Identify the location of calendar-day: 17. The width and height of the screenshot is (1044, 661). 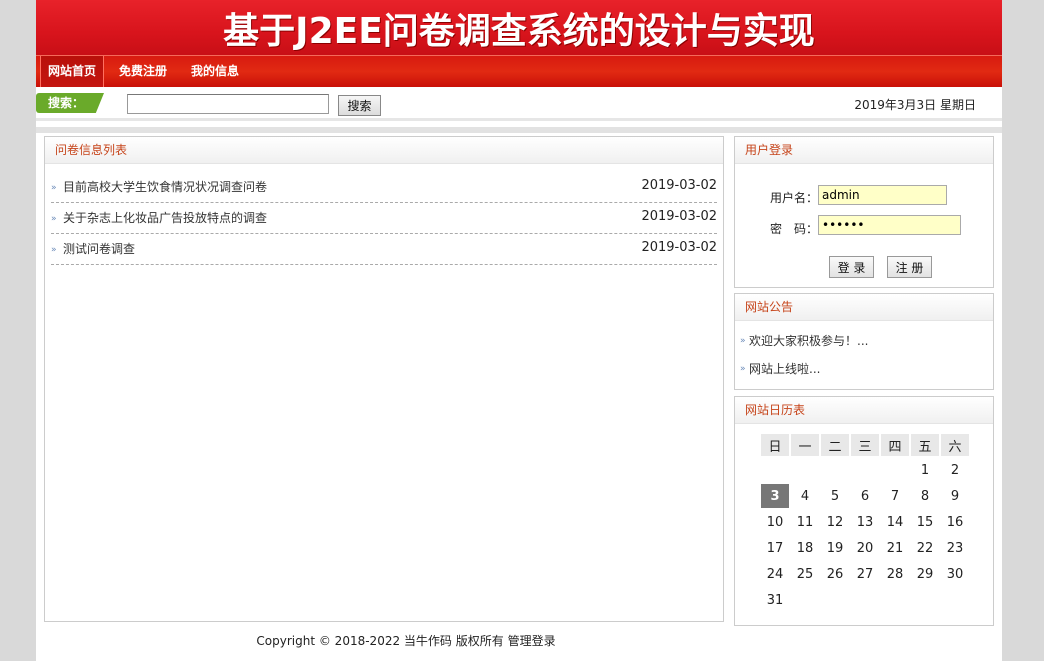
(775, 548).